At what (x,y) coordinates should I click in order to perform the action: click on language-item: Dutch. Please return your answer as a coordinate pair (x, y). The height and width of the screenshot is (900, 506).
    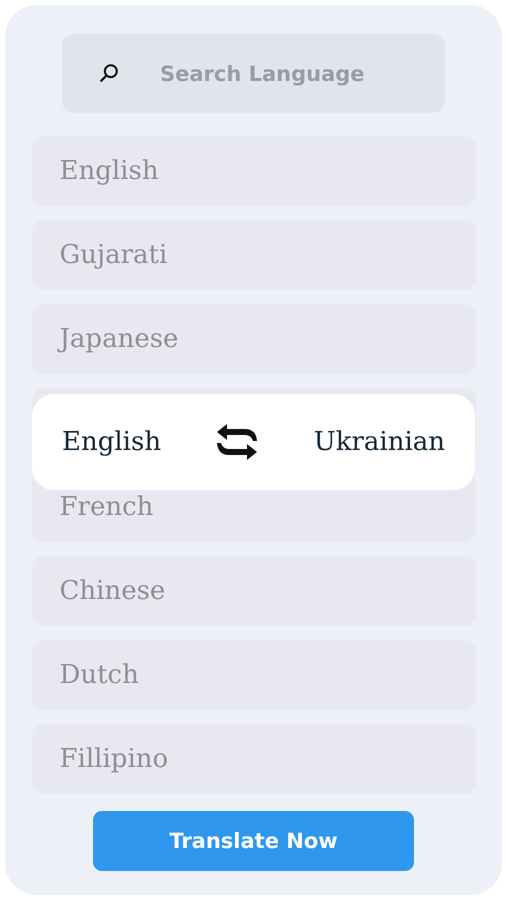
    Looking at the image, I should click on (254, 675).